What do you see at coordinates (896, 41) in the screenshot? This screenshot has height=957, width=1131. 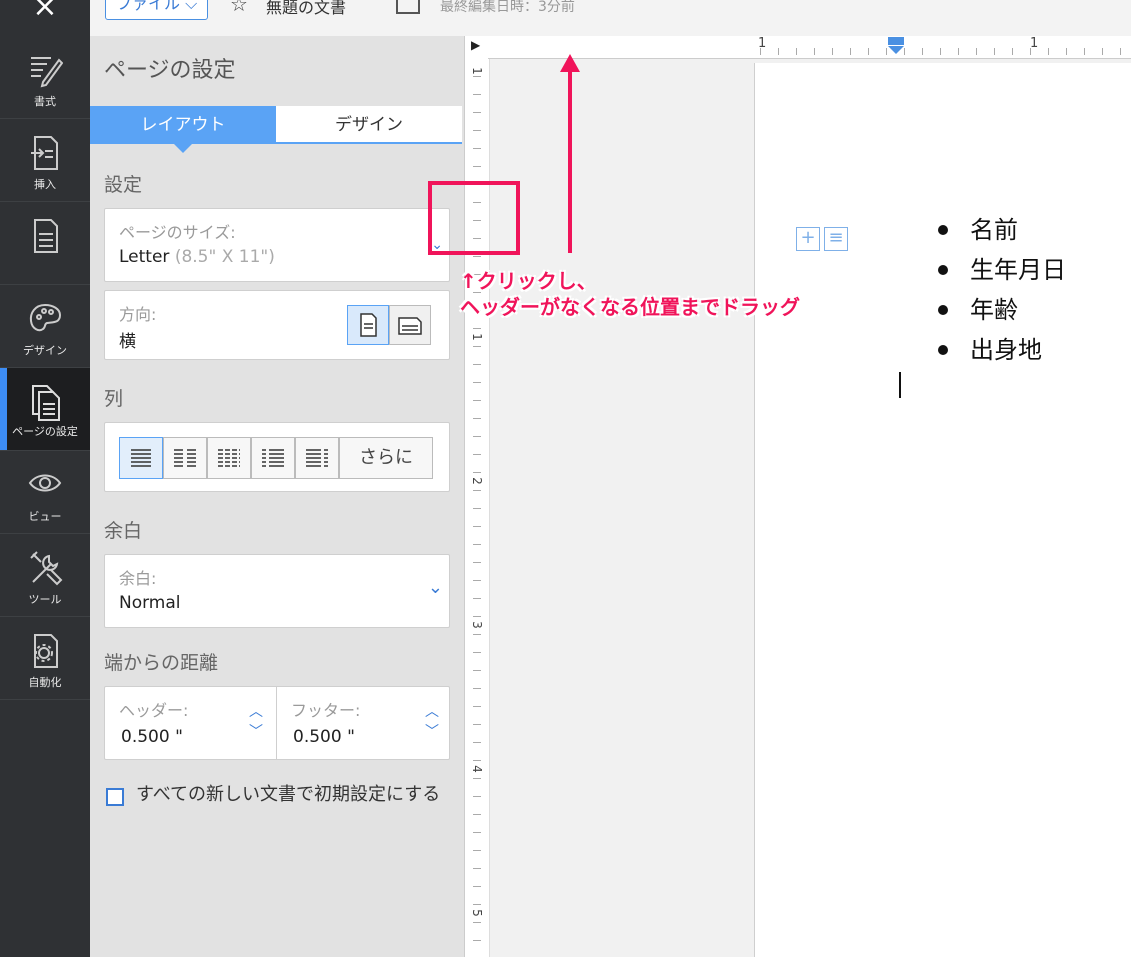 I see `indent-marker-handle` at bounding box center [896, 41].